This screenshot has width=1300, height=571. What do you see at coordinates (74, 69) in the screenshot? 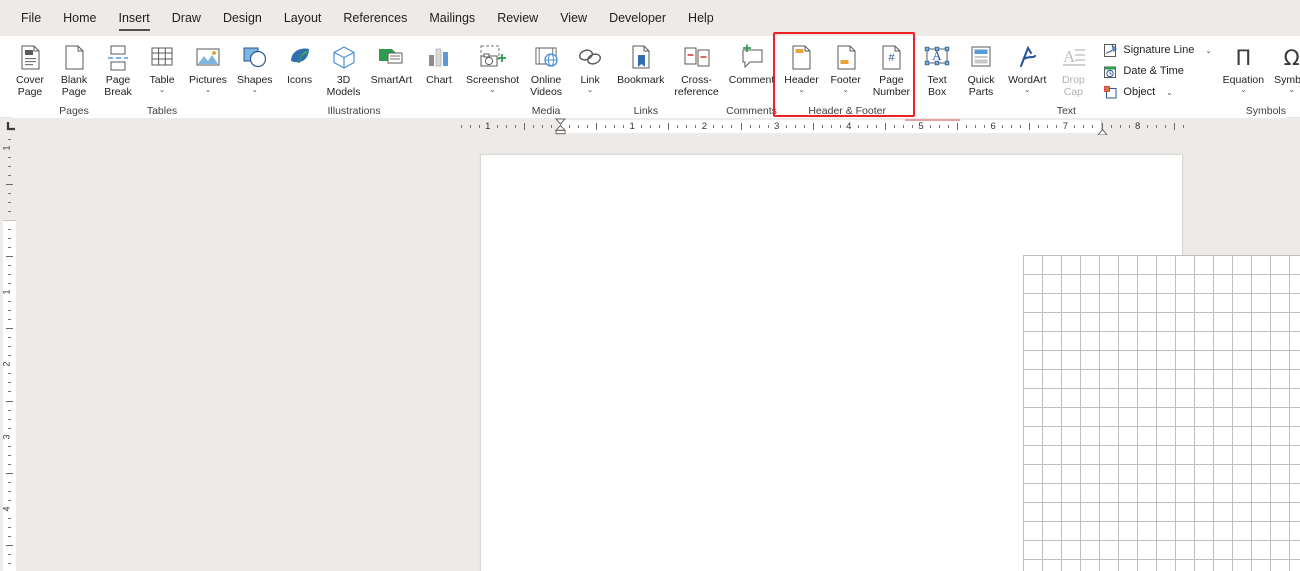
I see `blank-page-button: Blank Page` at bounding box center [74, 69].